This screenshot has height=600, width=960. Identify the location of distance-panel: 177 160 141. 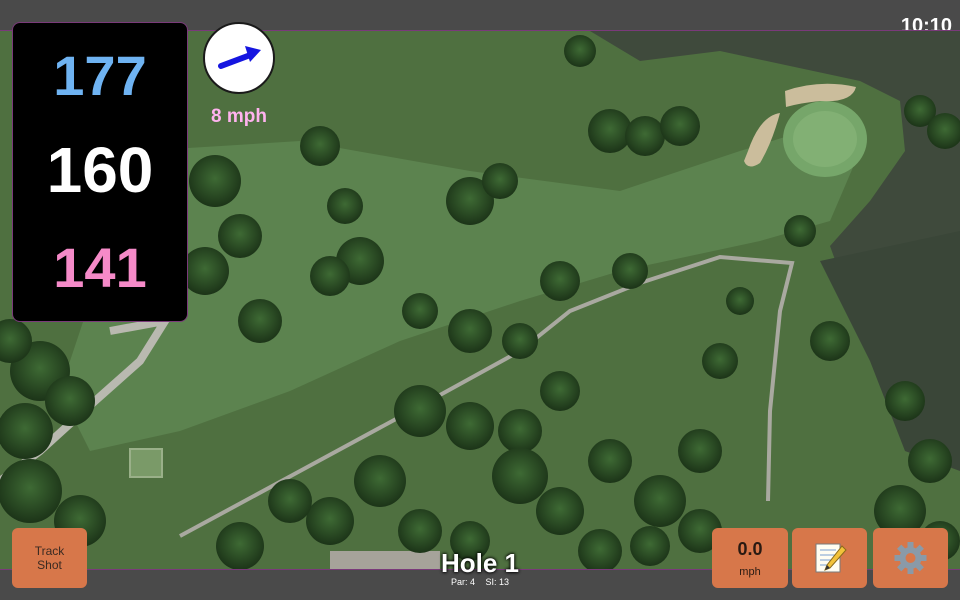
(100, 172).